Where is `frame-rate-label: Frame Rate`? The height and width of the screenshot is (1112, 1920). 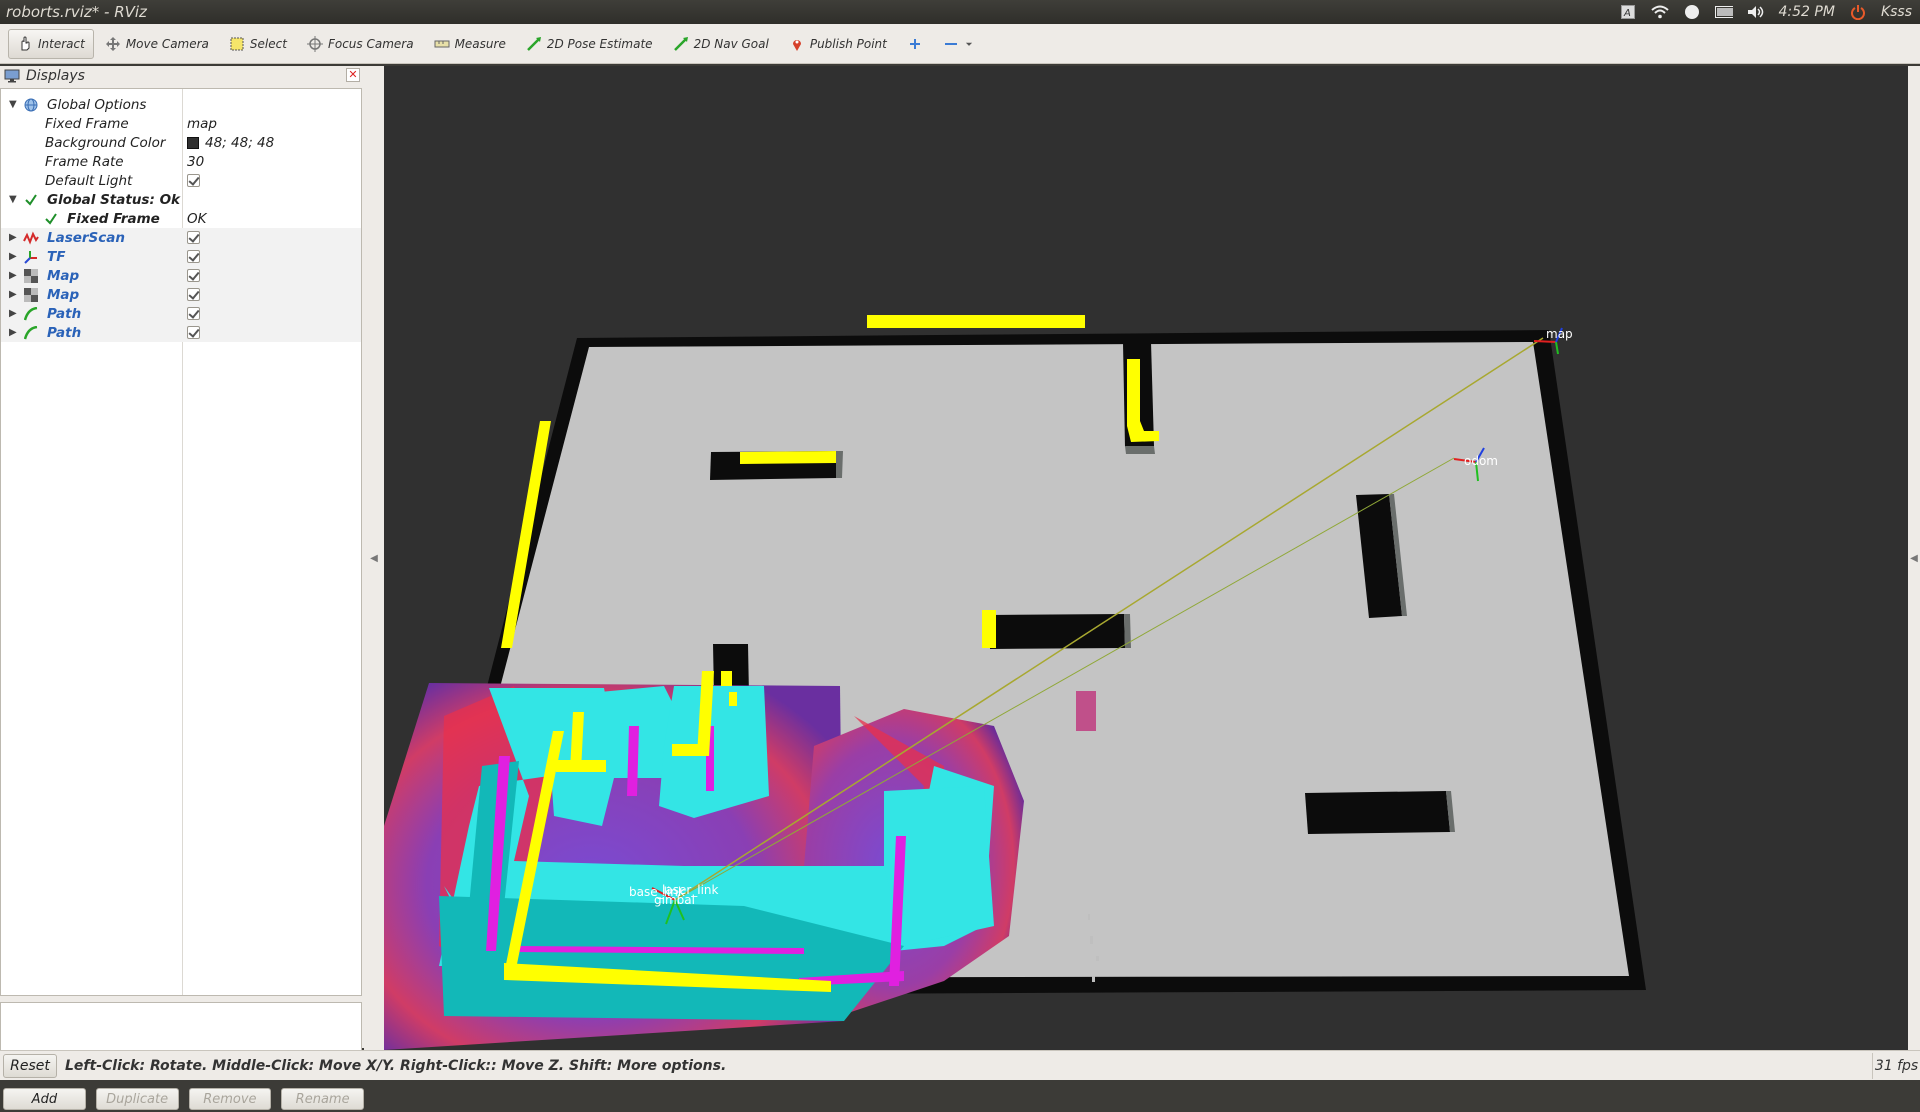
frame-rate-label: Frame Rate is located at coordinates (84, 161).